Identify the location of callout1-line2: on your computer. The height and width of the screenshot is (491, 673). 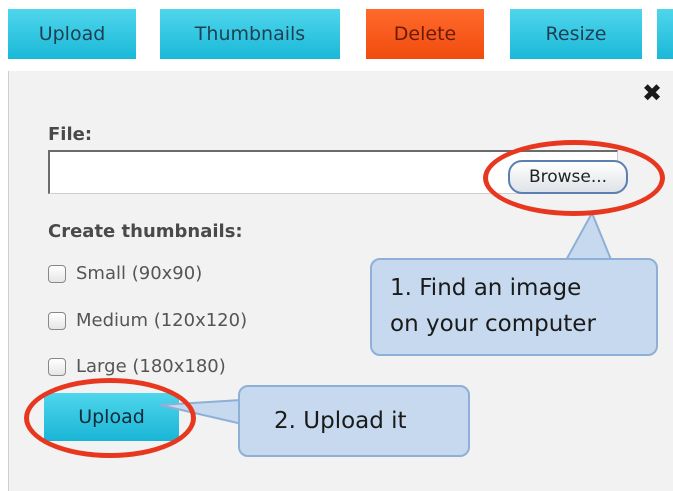
(493, 324).